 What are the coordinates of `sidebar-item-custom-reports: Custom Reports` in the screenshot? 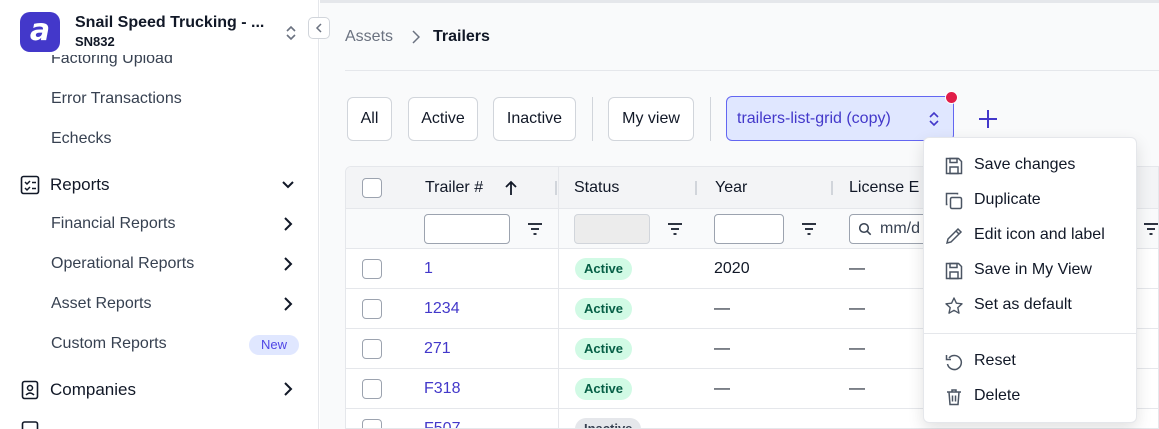 It's located at (109, 344).